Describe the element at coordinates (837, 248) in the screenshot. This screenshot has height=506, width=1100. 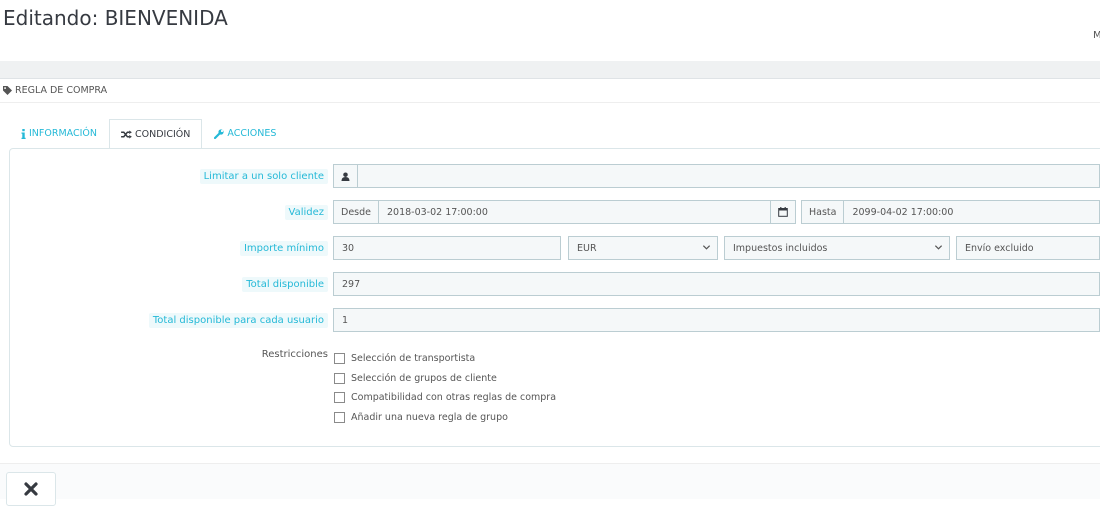
I see `tax-select: Impuestos incluidos` at that location.